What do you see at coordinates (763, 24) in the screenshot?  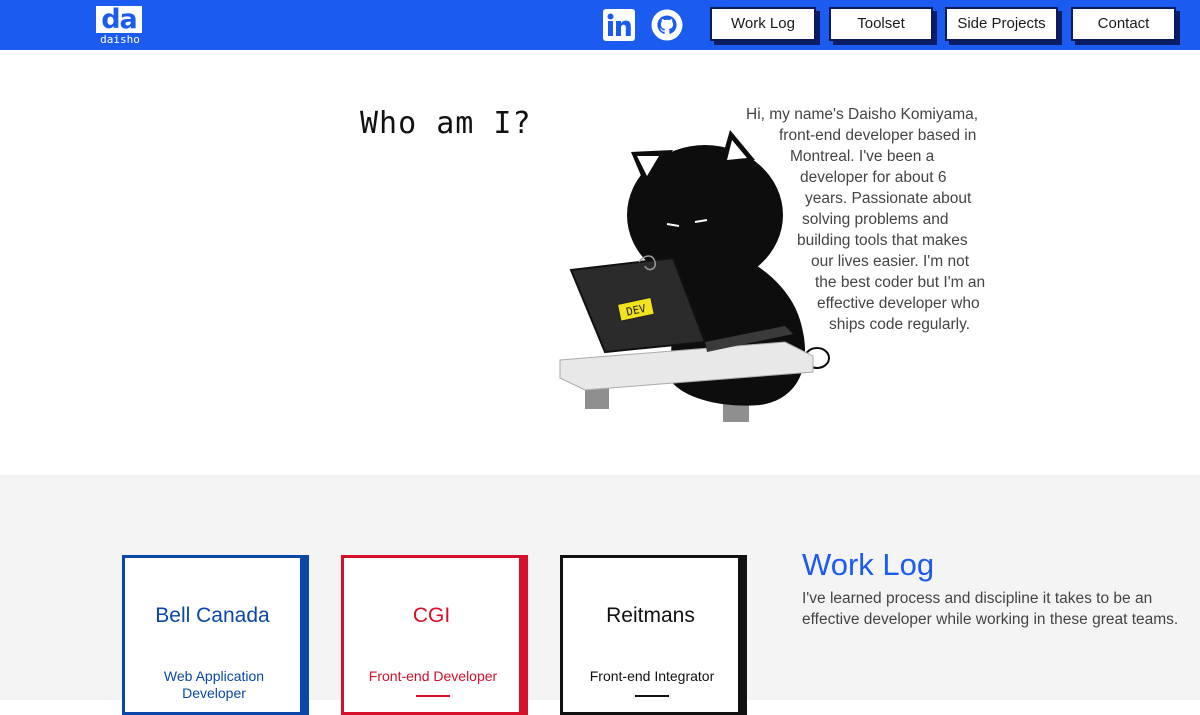 I see `nav-work-log-button: Work Log` at bounding box center [763, 24].